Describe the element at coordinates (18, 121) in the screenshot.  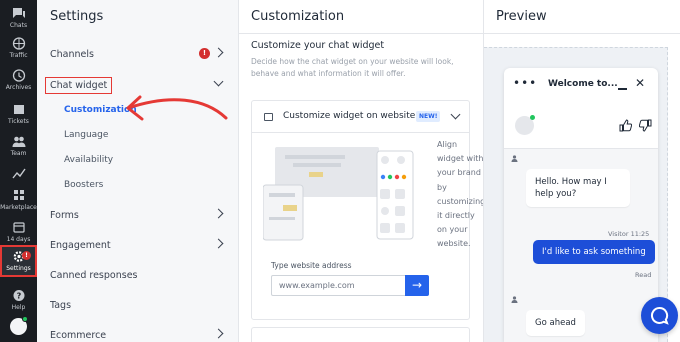
I see `rail-label: Tickets` at that location.